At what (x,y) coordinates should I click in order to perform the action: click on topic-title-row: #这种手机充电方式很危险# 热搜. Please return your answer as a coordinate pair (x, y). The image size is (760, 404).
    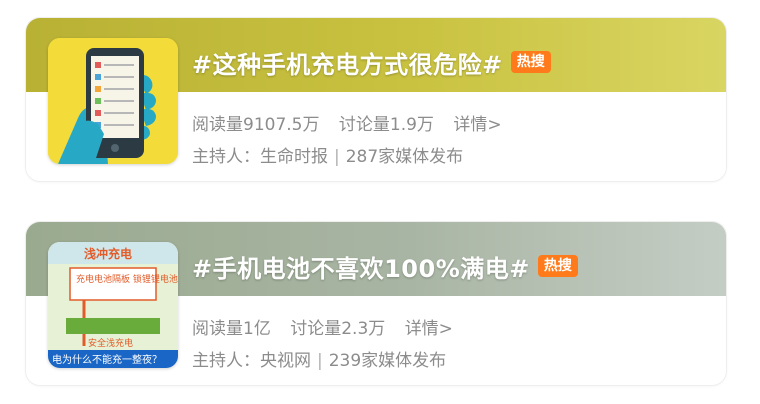
    Looking at the image, I should click on (371, 62).